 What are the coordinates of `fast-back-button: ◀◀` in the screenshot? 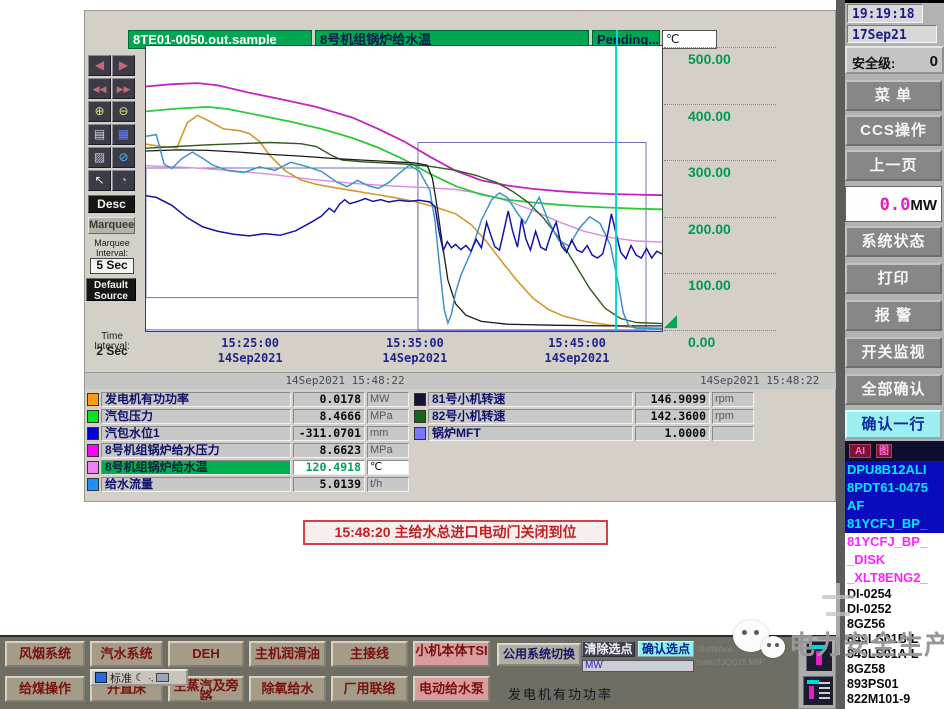 It's located at (99, 88).